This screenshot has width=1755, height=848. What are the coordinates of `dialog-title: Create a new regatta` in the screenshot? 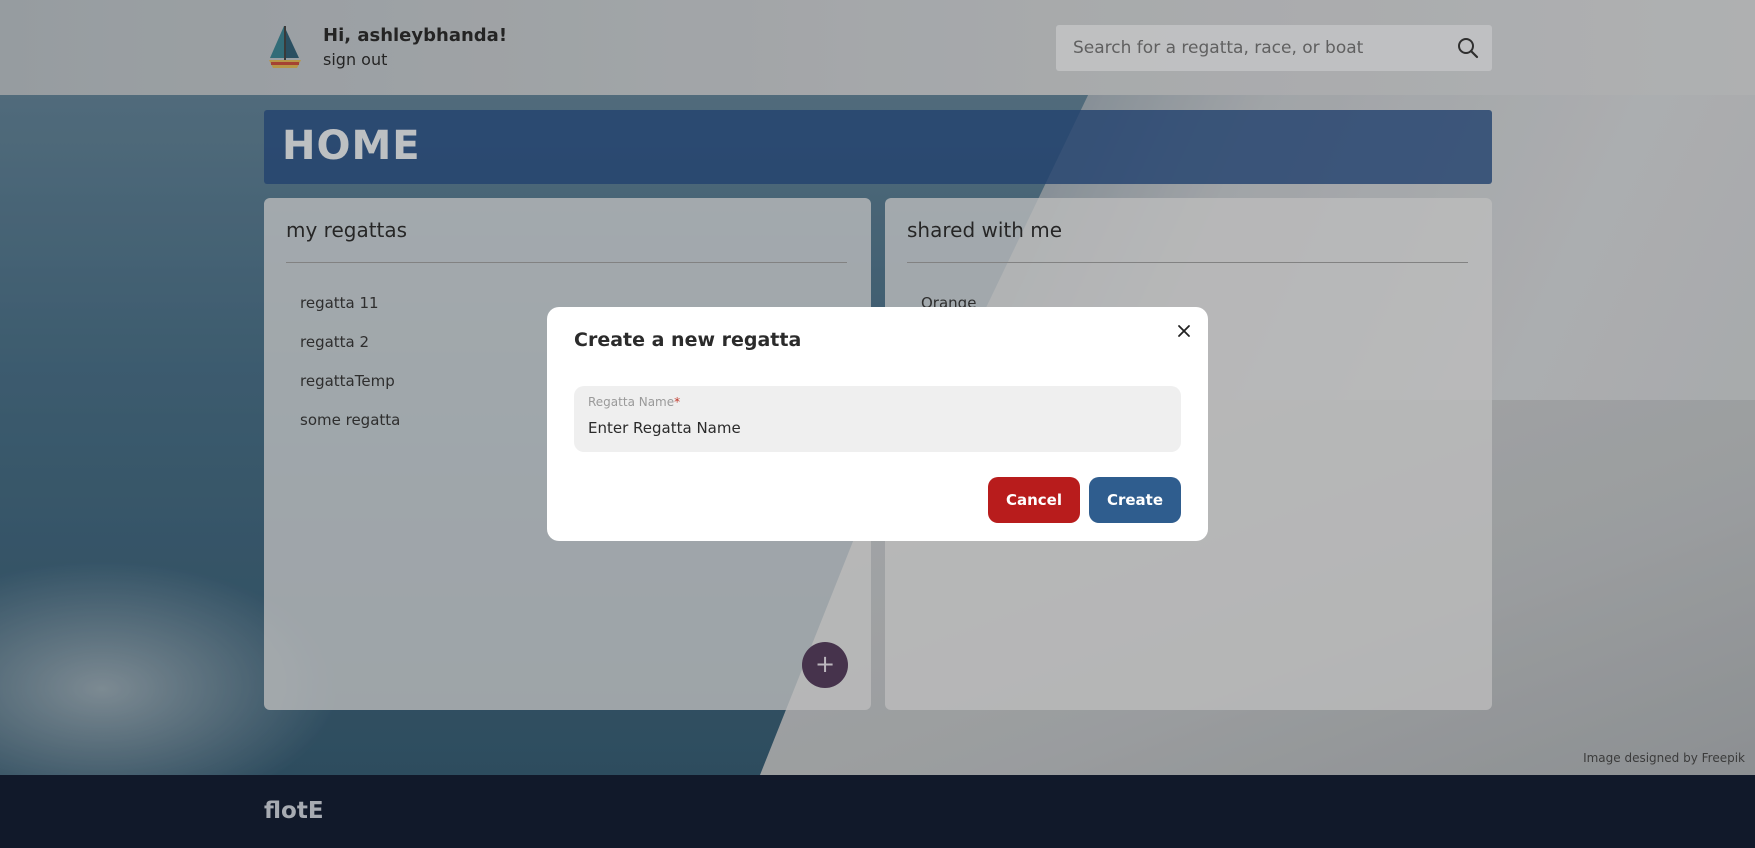 It's located at (688, 340).